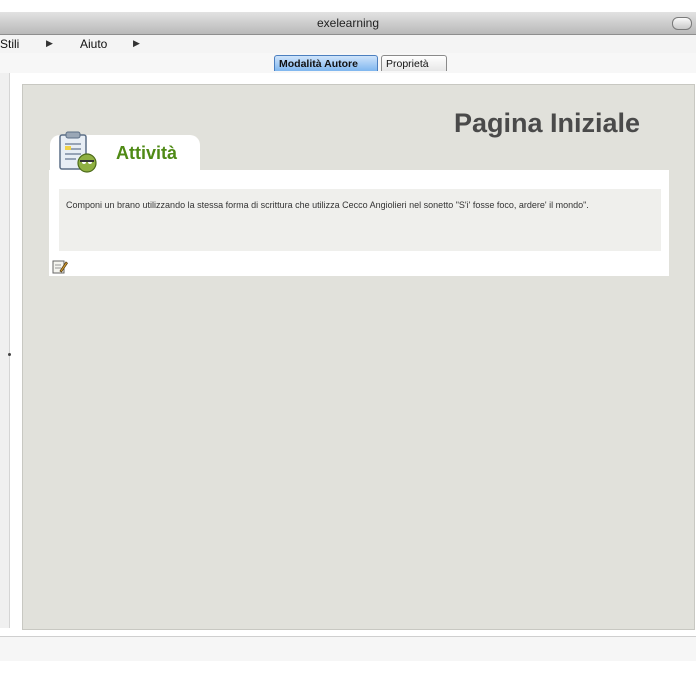  I want to click on window-title: exelearning, so click(348, 23).